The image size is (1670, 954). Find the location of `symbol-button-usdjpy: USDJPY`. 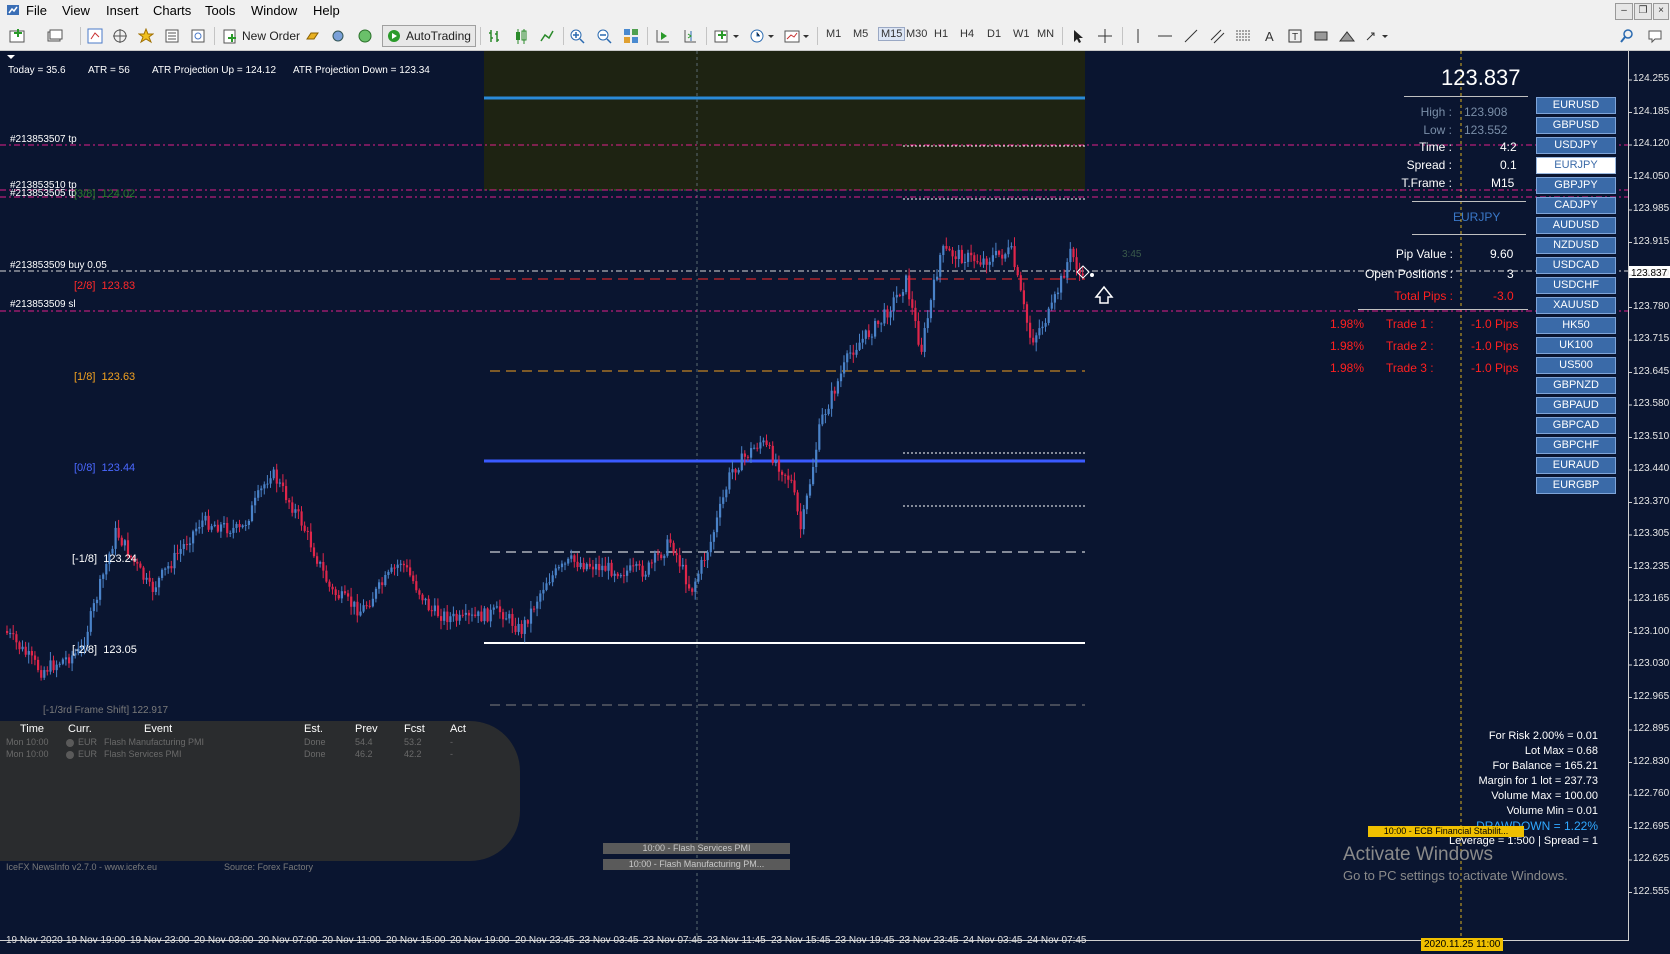

symbol-button-usdjpy: USDJPY is located at coordinates (1576, 145).